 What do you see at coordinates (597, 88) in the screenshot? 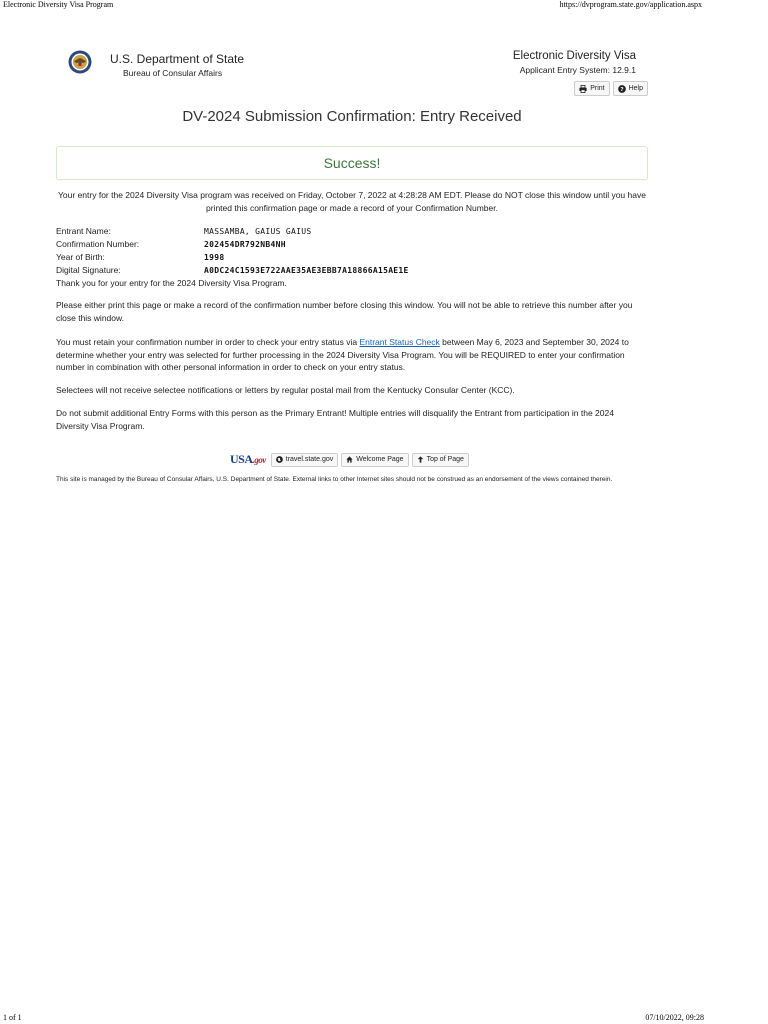
I see `print-button-label: Print` at bounding box center [597, 88].